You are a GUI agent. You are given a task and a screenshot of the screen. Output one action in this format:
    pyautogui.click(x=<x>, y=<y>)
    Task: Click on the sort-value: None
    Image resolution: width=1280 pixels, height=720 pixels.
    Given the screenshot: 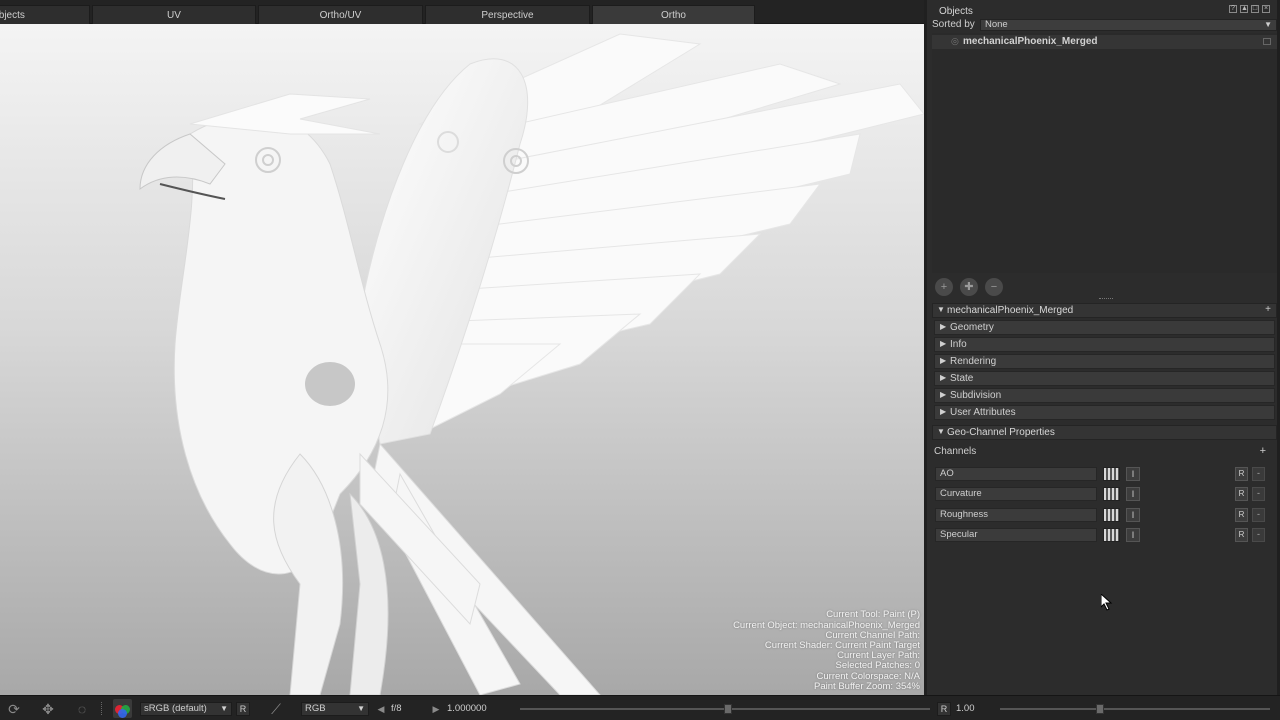 What is the action you would take?
    pyautogui.click(x=996, y=24)
    